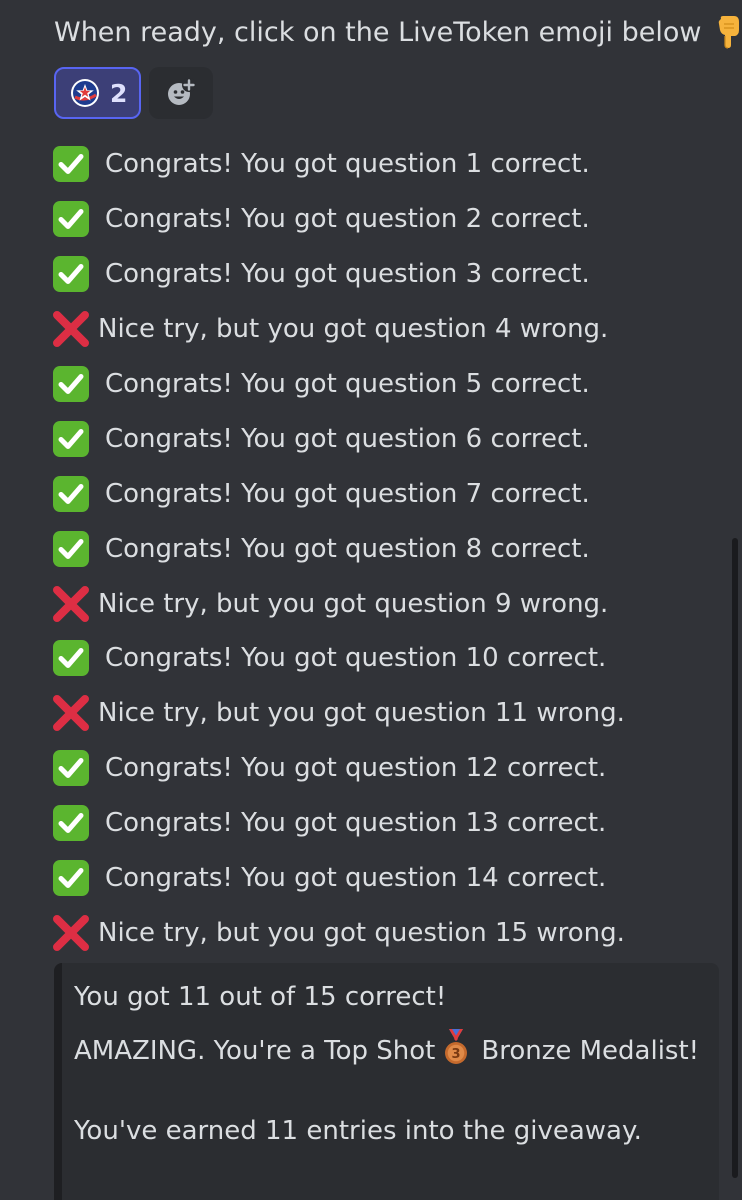 This screenshot has width=742, height=1200. Describe the element at coordinates (119, 93) in the screenshot. I see `reaction-count: 2` at that location.